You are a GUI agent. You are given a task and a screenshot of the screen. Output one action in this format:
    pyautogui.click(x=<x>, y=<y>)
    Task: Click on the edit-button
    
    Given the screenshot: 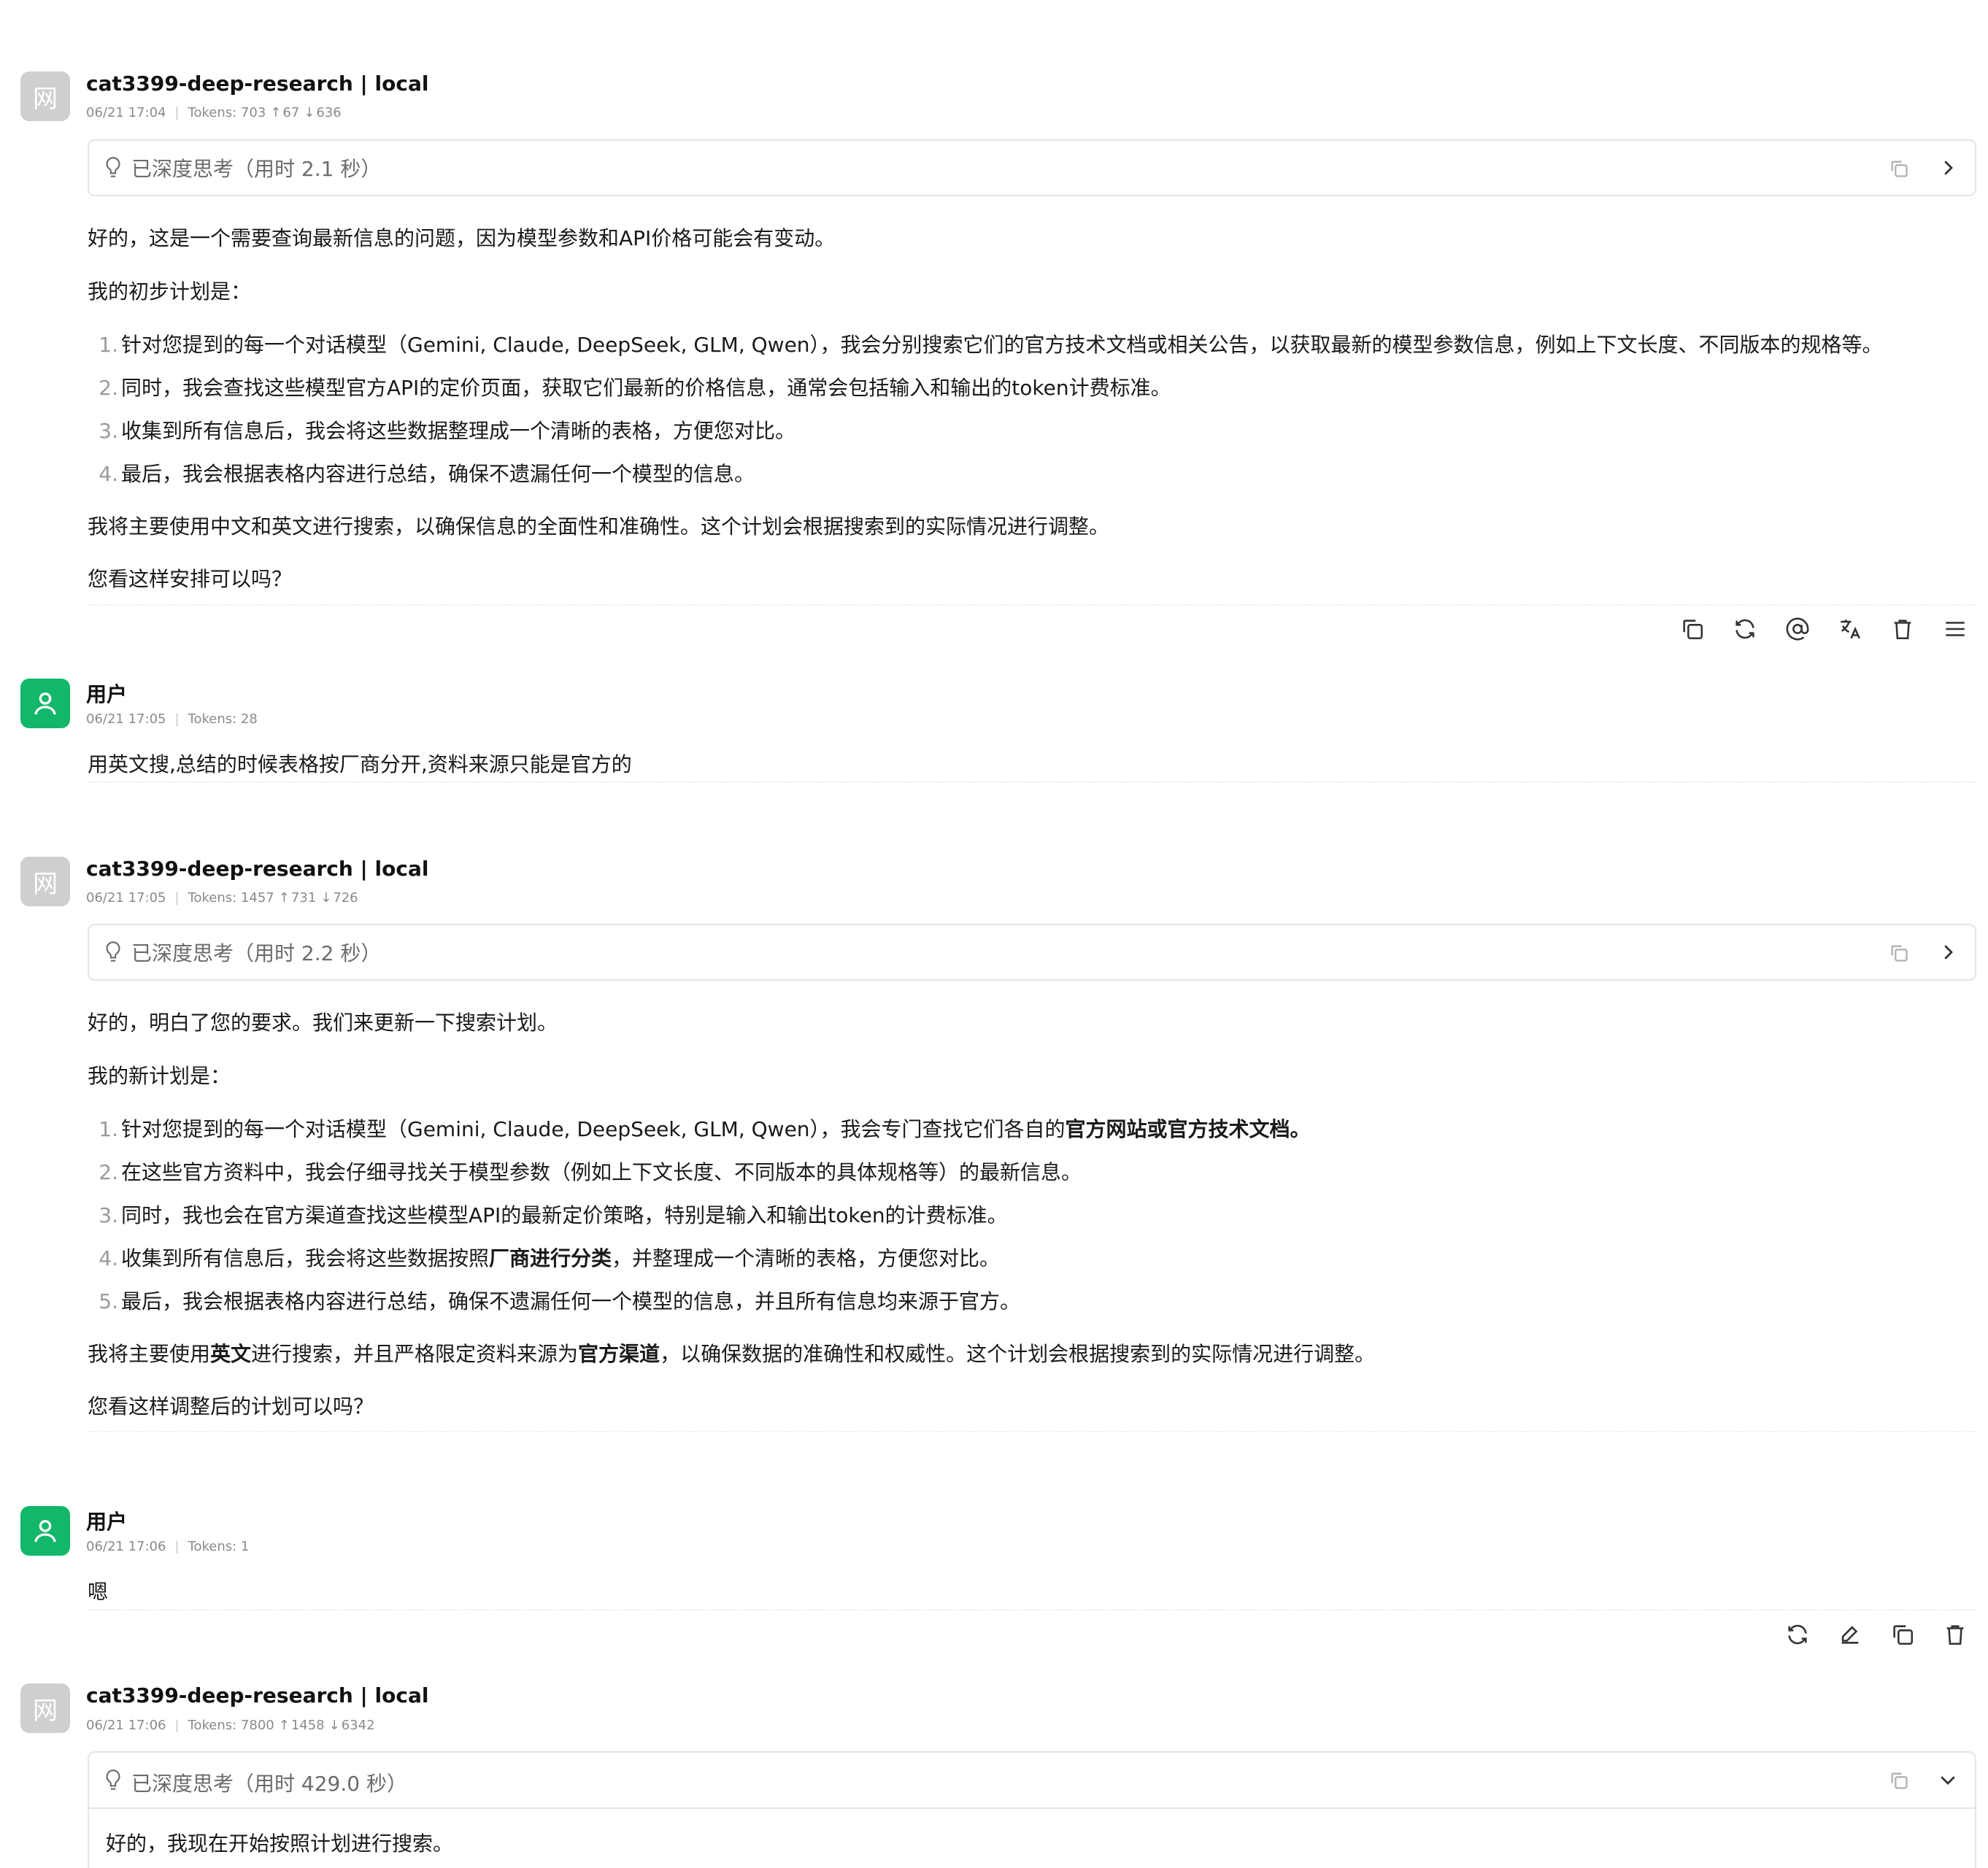 What is the action you would take?
    pyautogui.click(x=1850, y=1634)
    